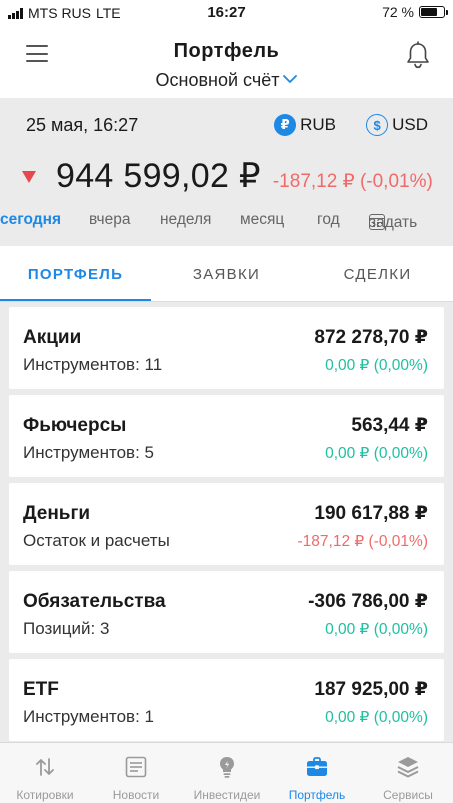 Image resolution: width=453 pixels, height=803 pixels. What do you see at coordinates (328, 220) in the screenshot?
I see `period-year: год` at bounding box center [328, 220].